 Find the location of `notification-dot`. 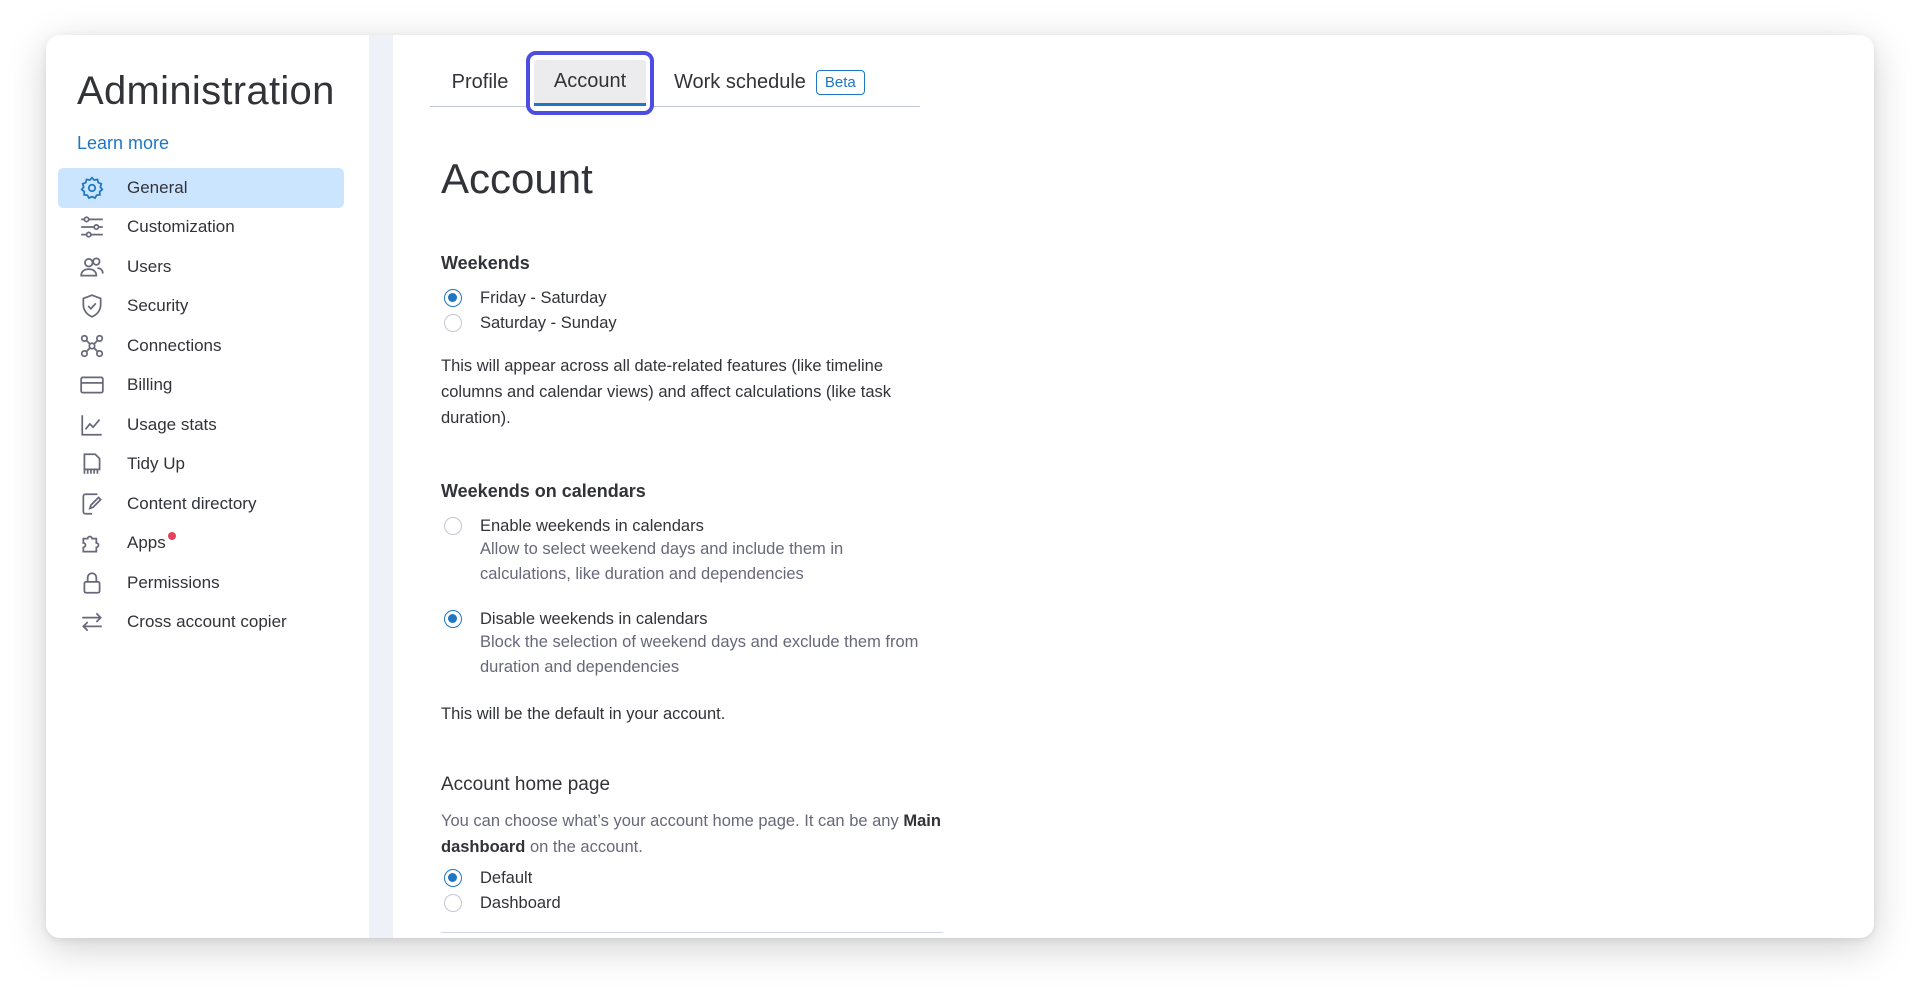

notification-dot is located at coordinates (172, 535).